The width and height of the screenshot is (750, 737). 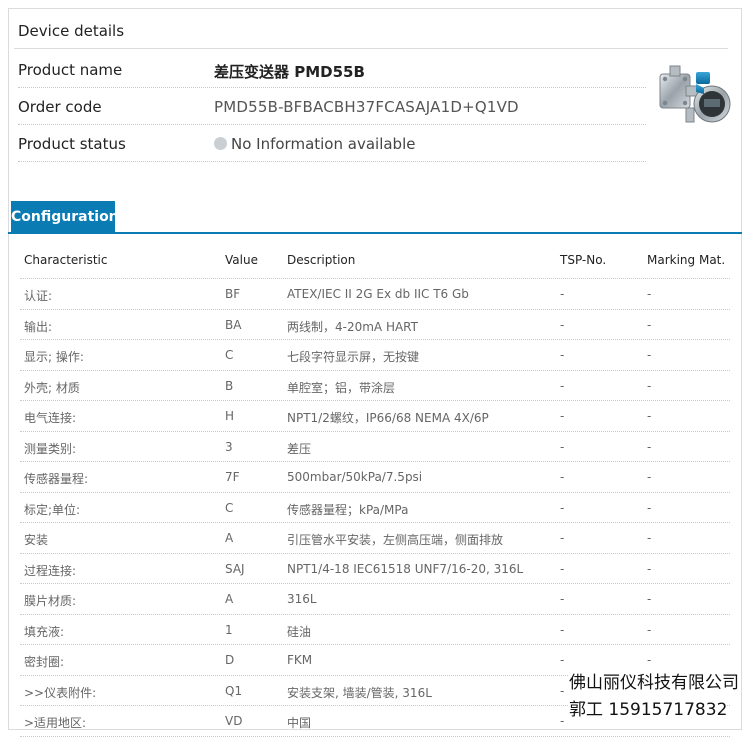 I want to click on cell-characteristic: 认证:, so click(x=38, y=296).